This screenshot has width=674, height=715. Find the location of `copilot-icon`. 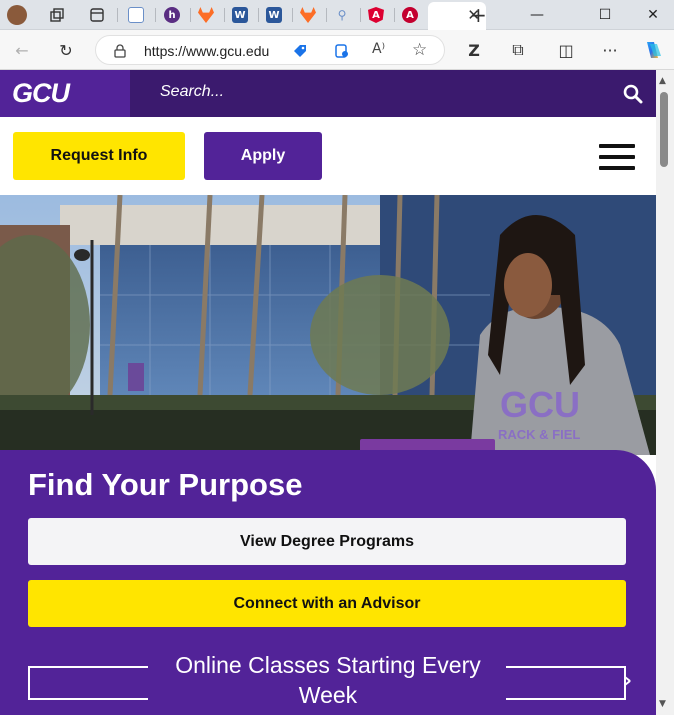

copilot-icon is located at coordinates (654, 50).